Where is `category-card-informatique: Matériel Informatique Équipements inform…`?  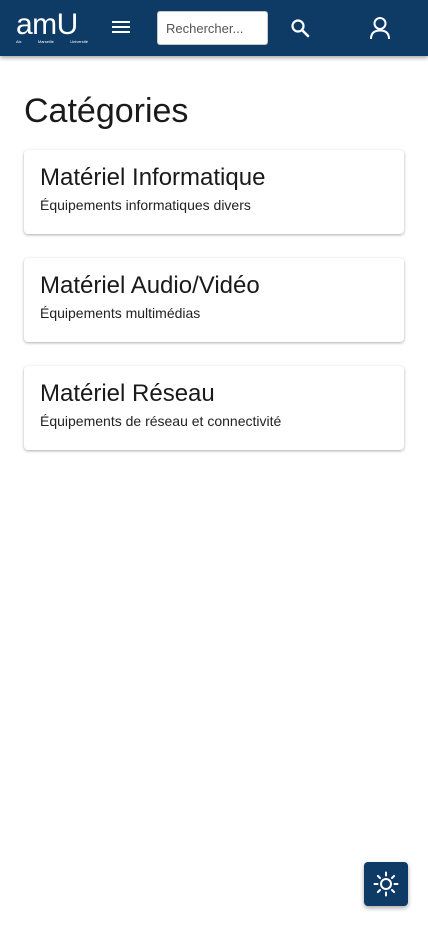 category-card-informatique: Matériel Informatique Équipements inform… is located at coordinates (214, 192).